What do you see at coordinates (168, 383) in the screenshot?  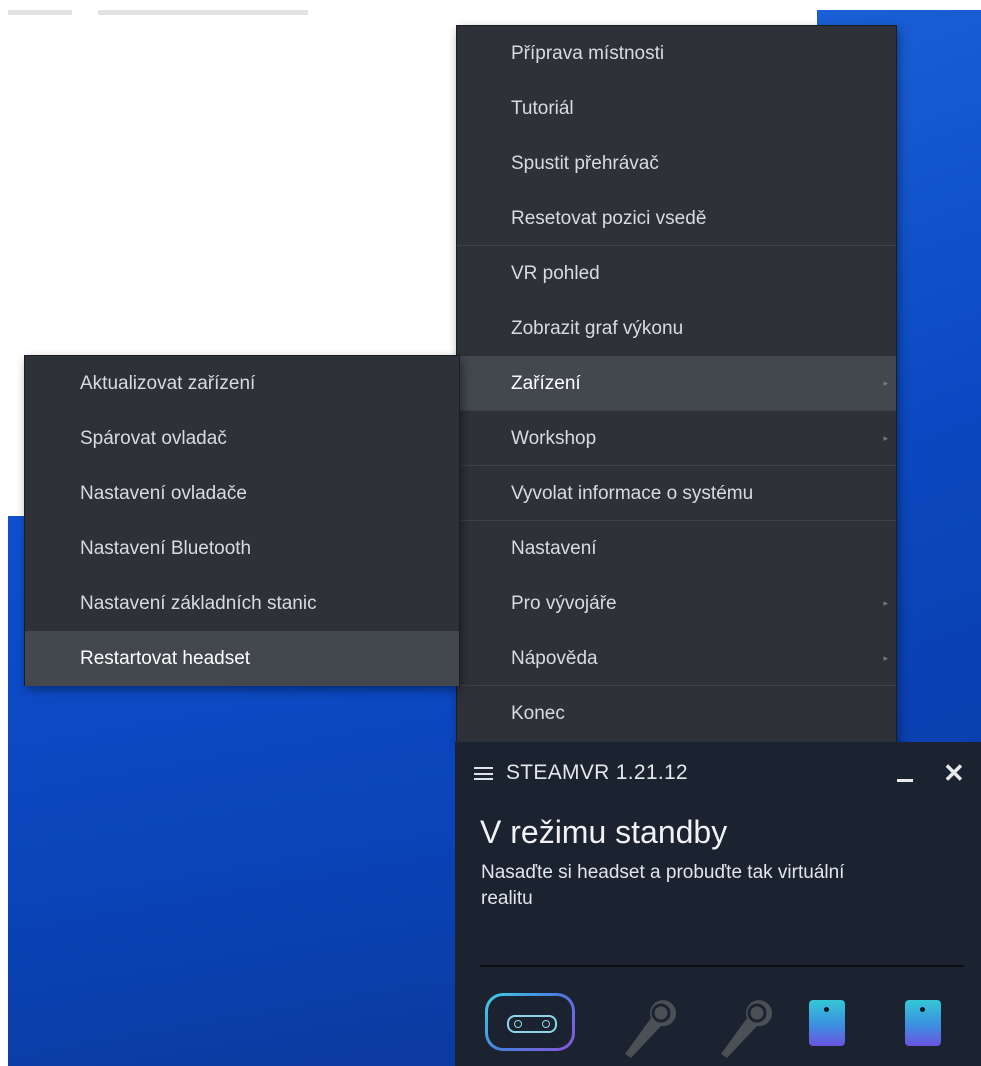 I see `menu-item-label: Aktualizovat zařízení` at bounding box center [168, 383].